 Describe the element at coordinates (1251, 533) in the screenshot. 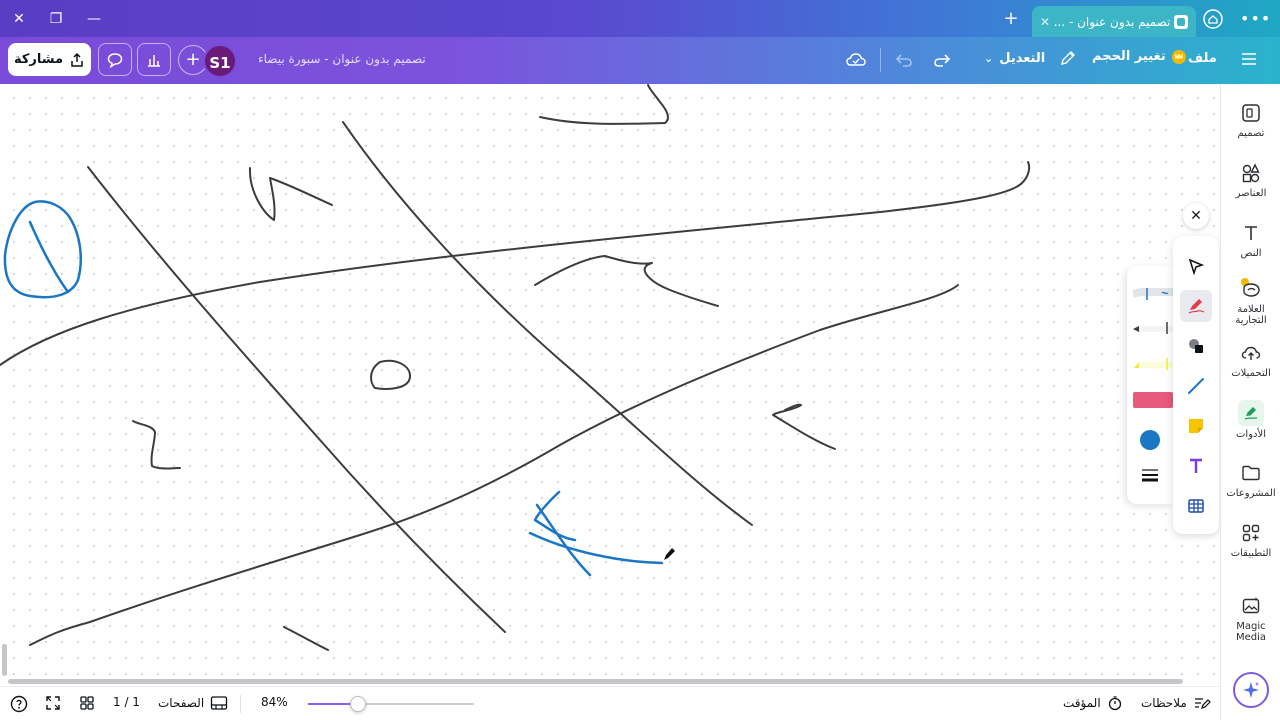

I see `apps-icon` at that location.